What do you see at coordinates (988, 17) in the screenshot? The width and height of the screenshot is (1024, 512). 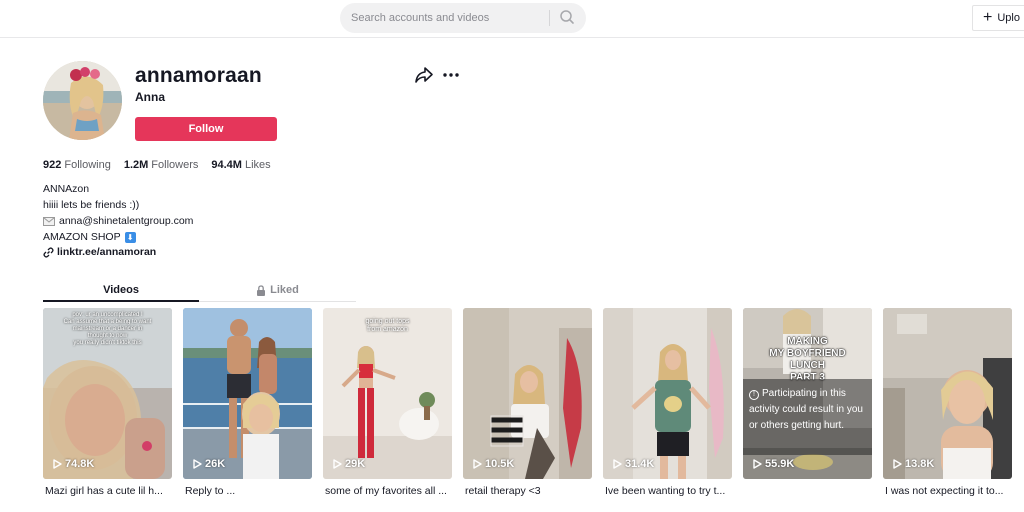 I see `plus-icon: +` at bounding box center [988, 17].